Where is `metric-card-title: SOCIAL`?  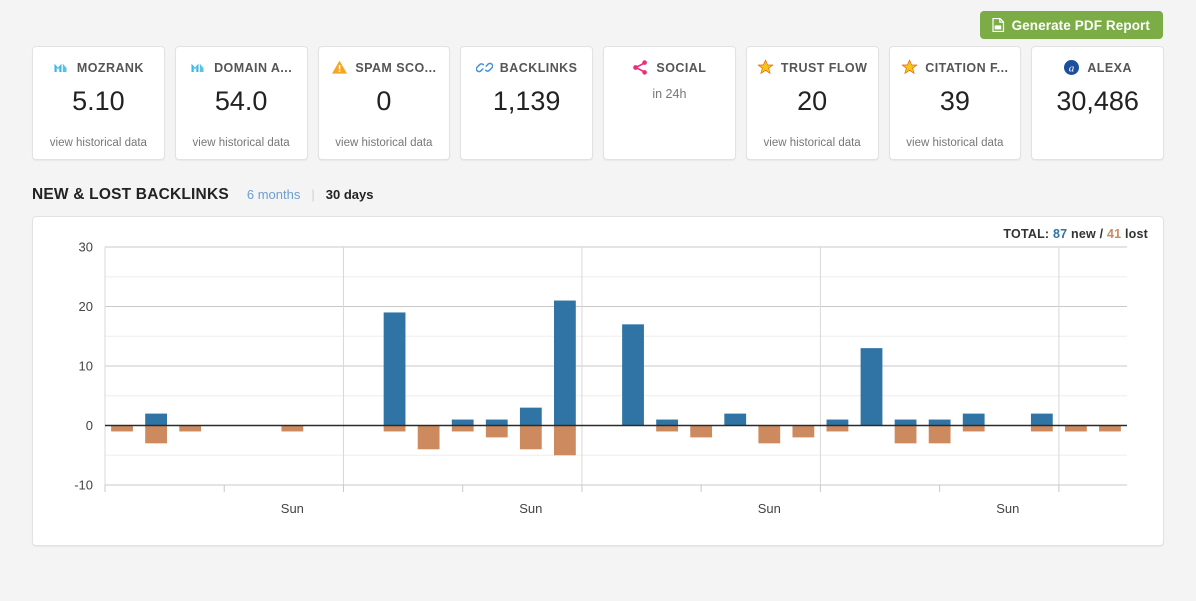 metric-card-title: SOCIAL is located at coordinates (681, 67).